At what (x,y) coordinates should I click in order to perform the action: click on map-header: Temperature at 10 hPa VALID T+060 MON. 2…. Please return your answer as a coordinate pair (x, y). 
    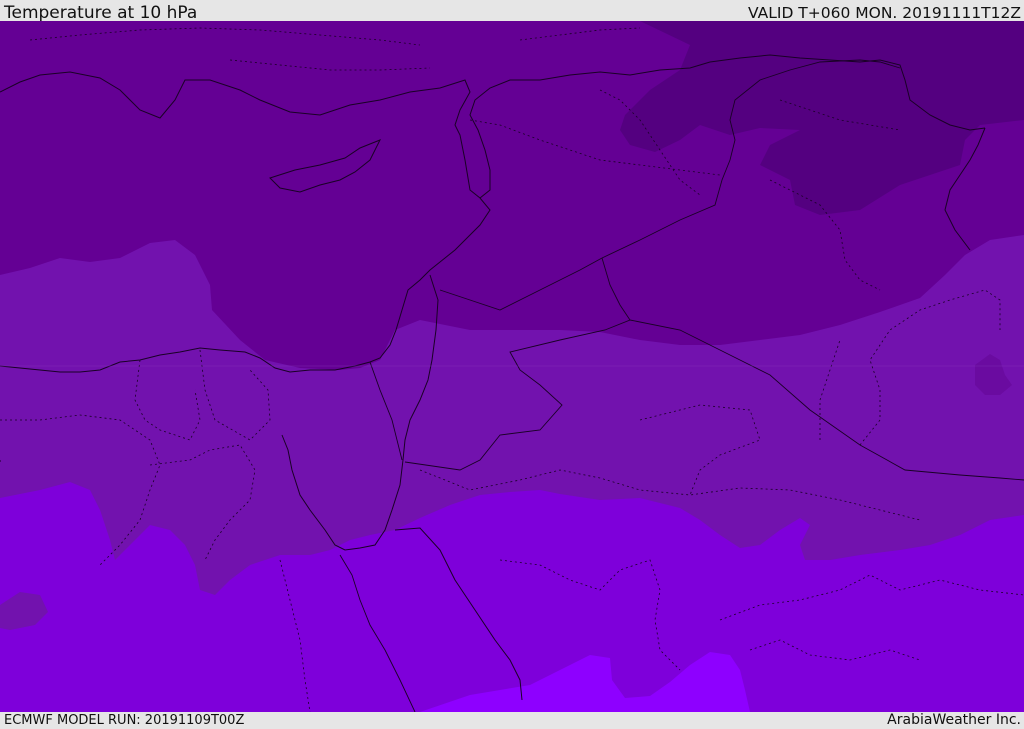
    Looking at the image, I should click on (512, 11).